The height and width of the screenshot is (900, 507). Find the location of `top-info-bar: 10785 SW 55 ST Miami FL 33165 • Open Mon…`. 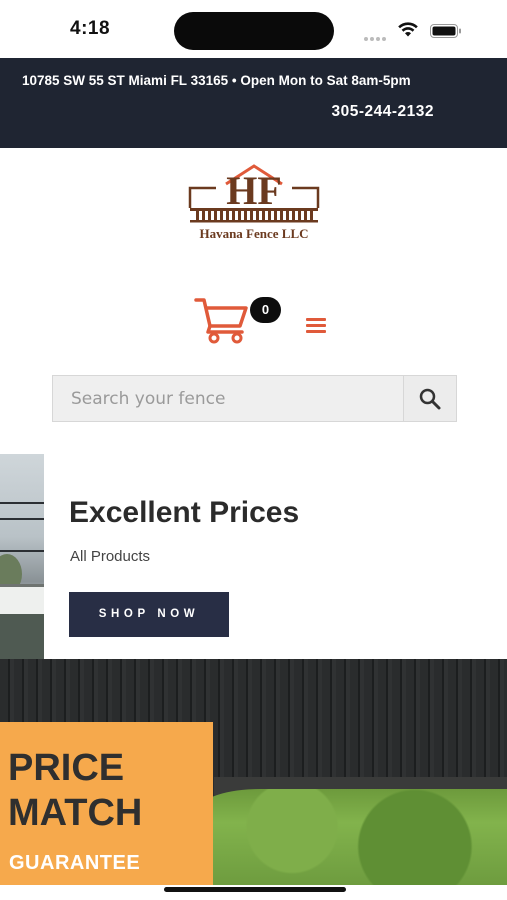

top-info-bar: 10785 SW 55 ST Miami FL 33165 • Open Mon… is located at coordinates (253, 103).